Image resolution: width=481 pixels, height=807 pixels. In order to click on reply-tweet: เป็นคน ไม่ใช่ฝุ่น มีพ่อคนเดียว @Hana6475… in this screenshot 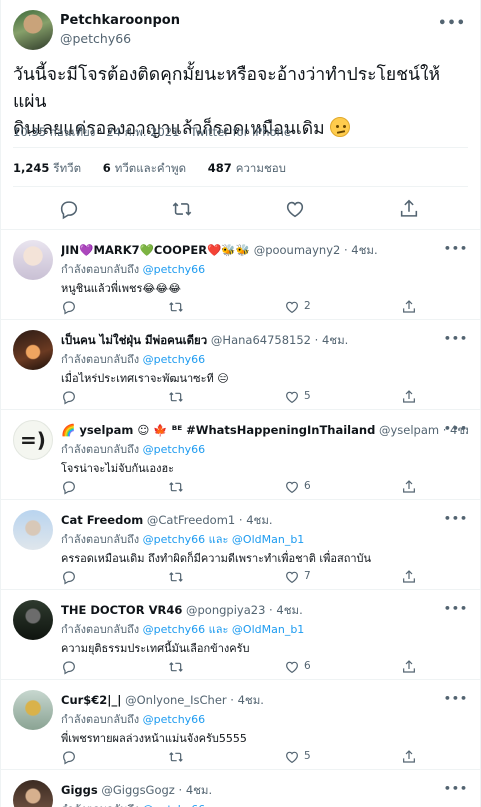, I will do `click(240, 364)`.